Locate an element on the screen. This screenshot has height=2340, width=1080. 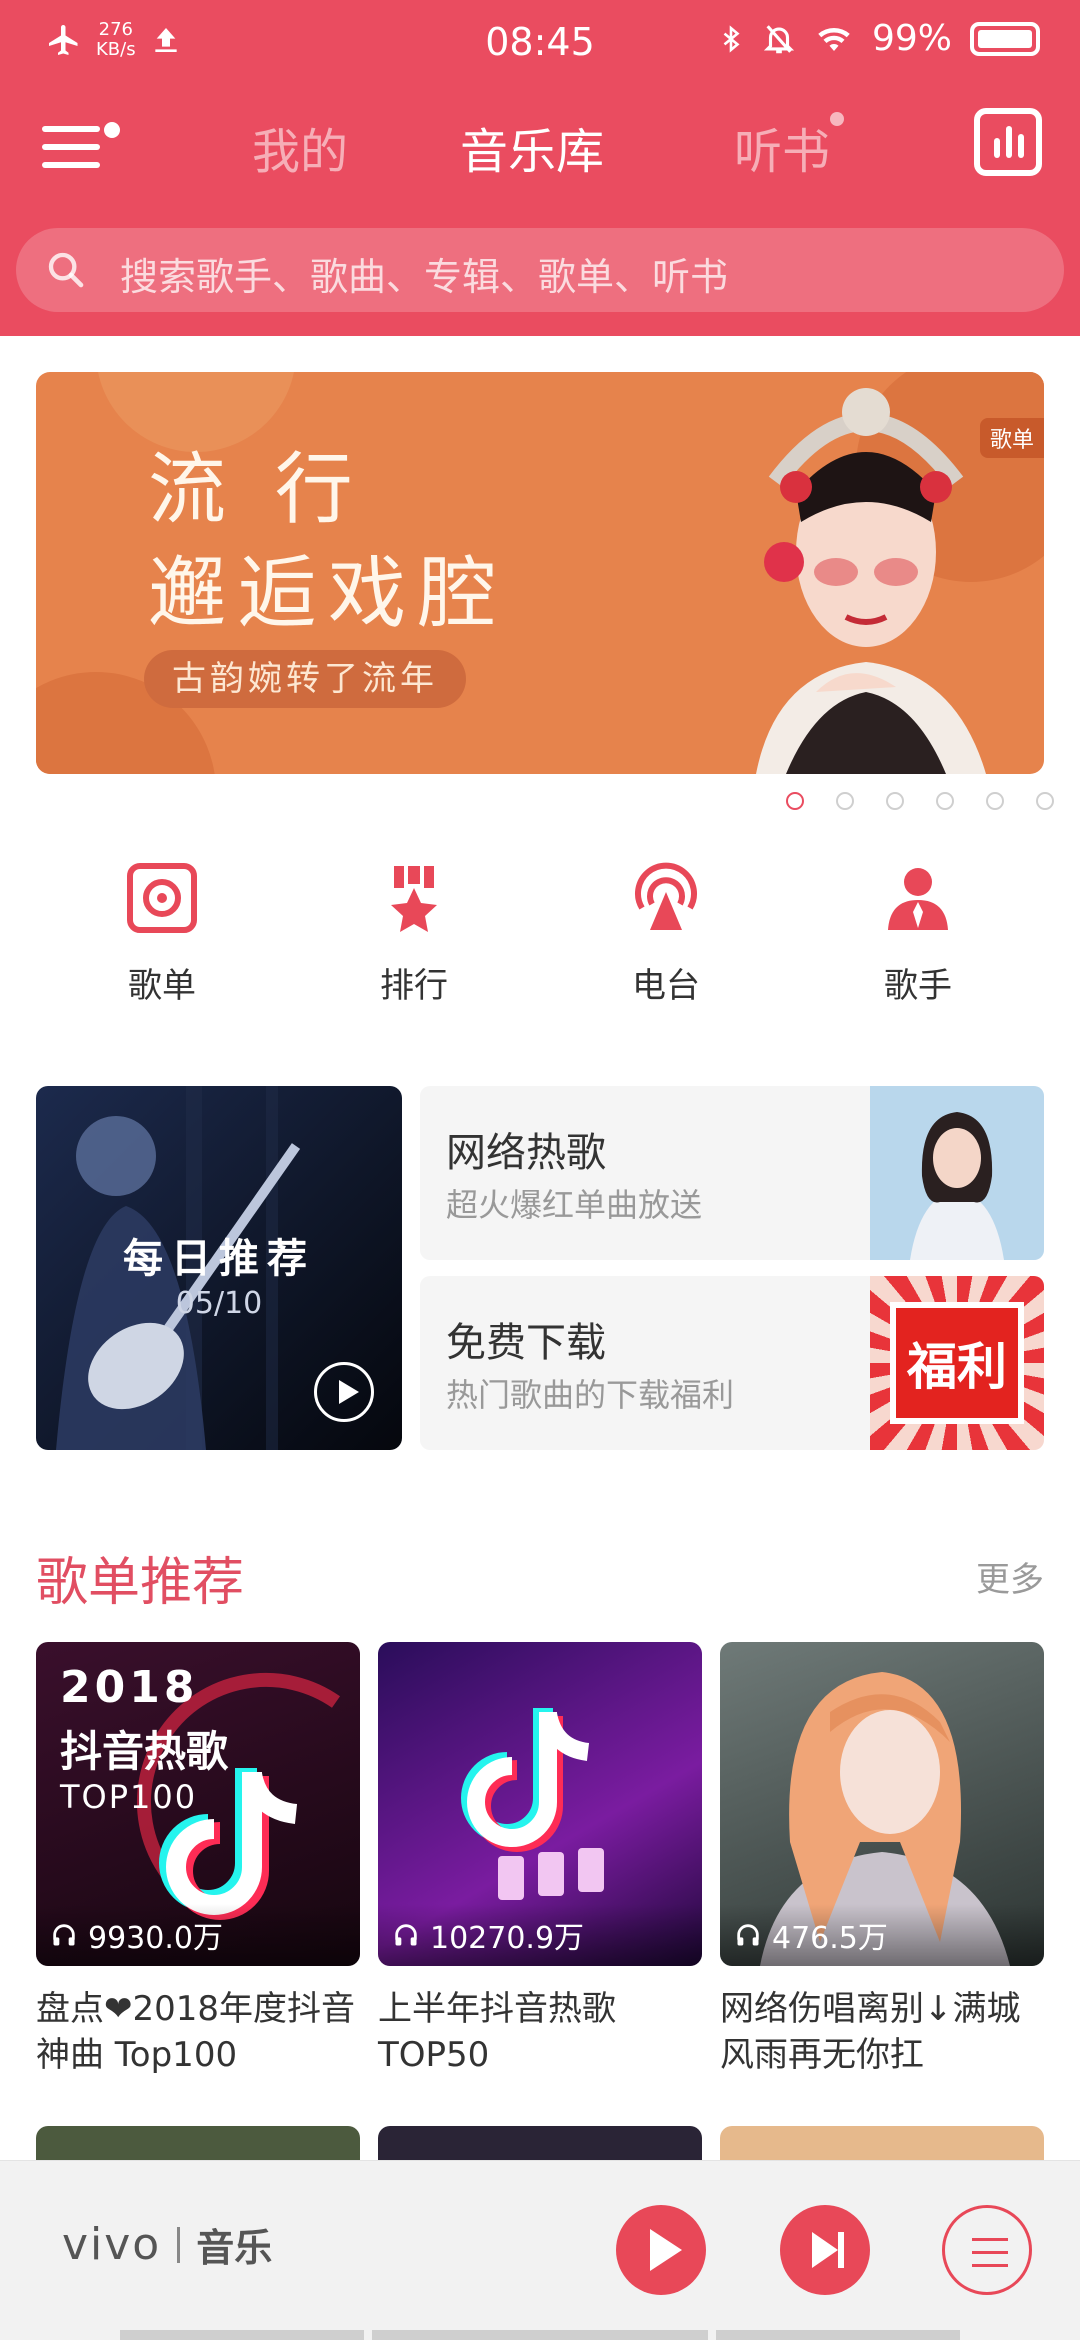
mini-player: vivo 音乐 is located at coordinates (540, 2250).